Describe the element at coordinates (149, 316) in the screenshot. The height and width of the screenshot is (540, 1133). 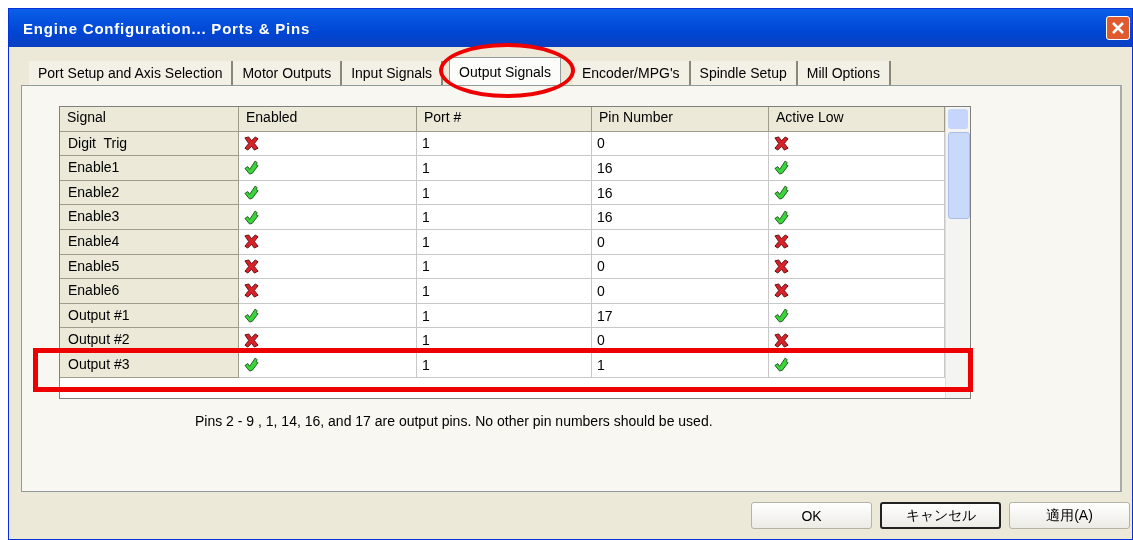
I see `row-header: Output #1` at that location.